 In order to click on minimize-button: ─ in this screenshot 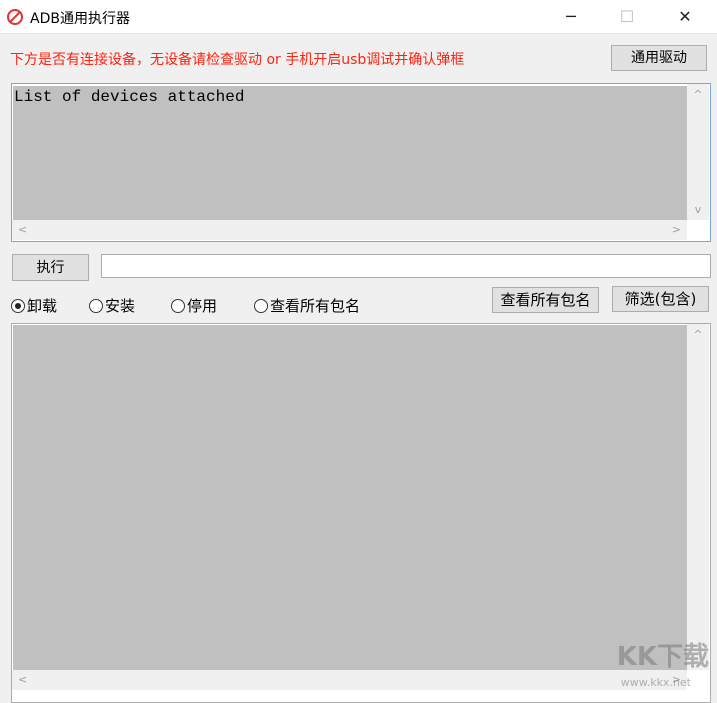, I will do `click(571, 17)`.